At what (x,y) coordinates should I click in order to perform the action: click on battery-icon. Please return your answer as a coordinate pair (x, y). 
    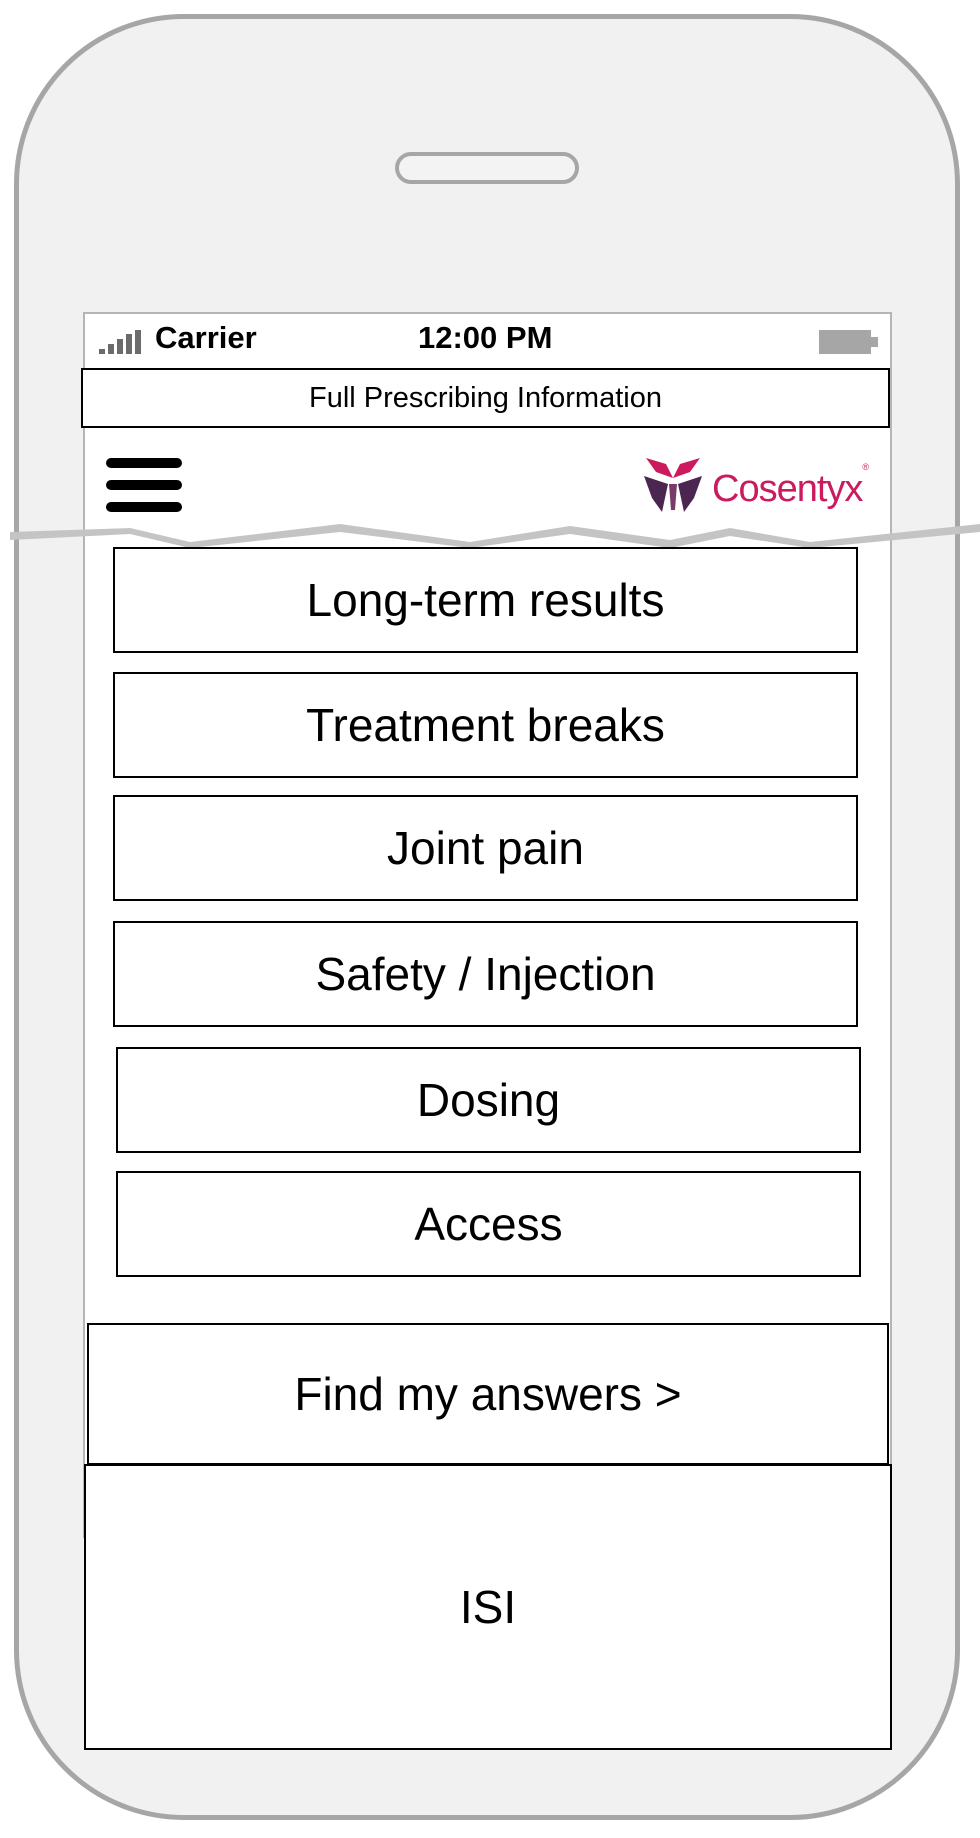
    Looking at the image, I should click on (848, 342).